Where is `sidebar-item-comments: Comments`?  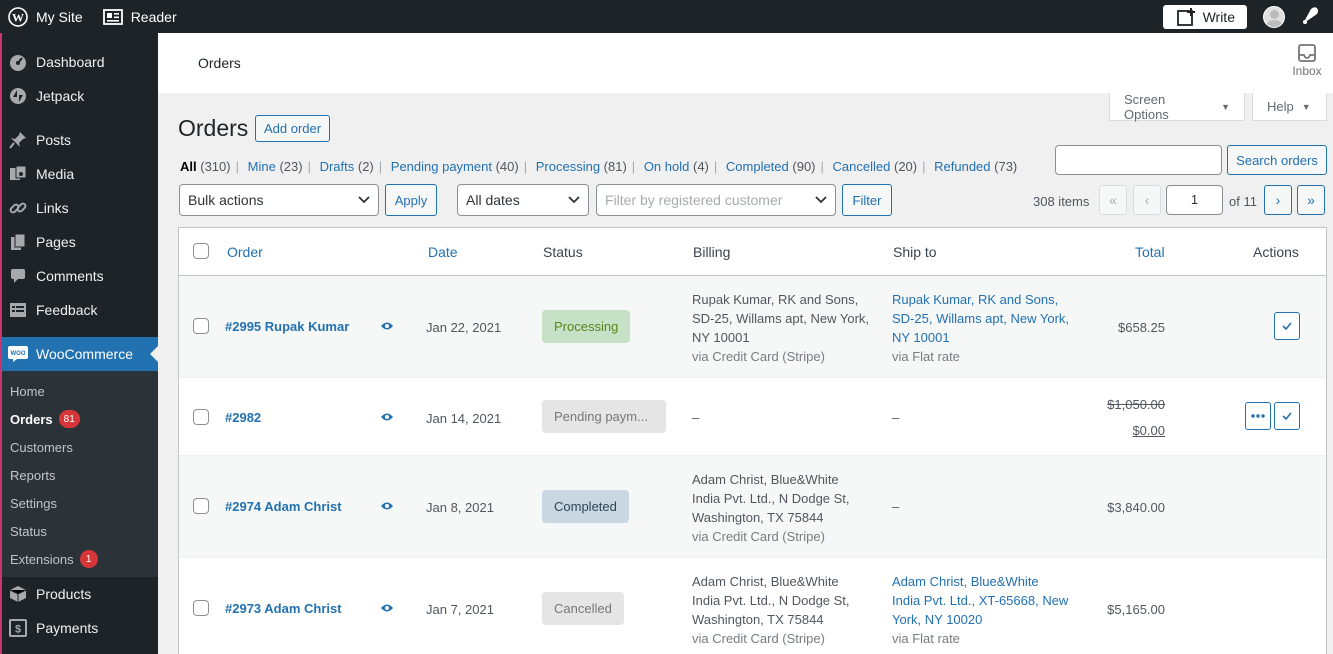
sidebar-item-comments: Comments is located at coordinates (80, 276).